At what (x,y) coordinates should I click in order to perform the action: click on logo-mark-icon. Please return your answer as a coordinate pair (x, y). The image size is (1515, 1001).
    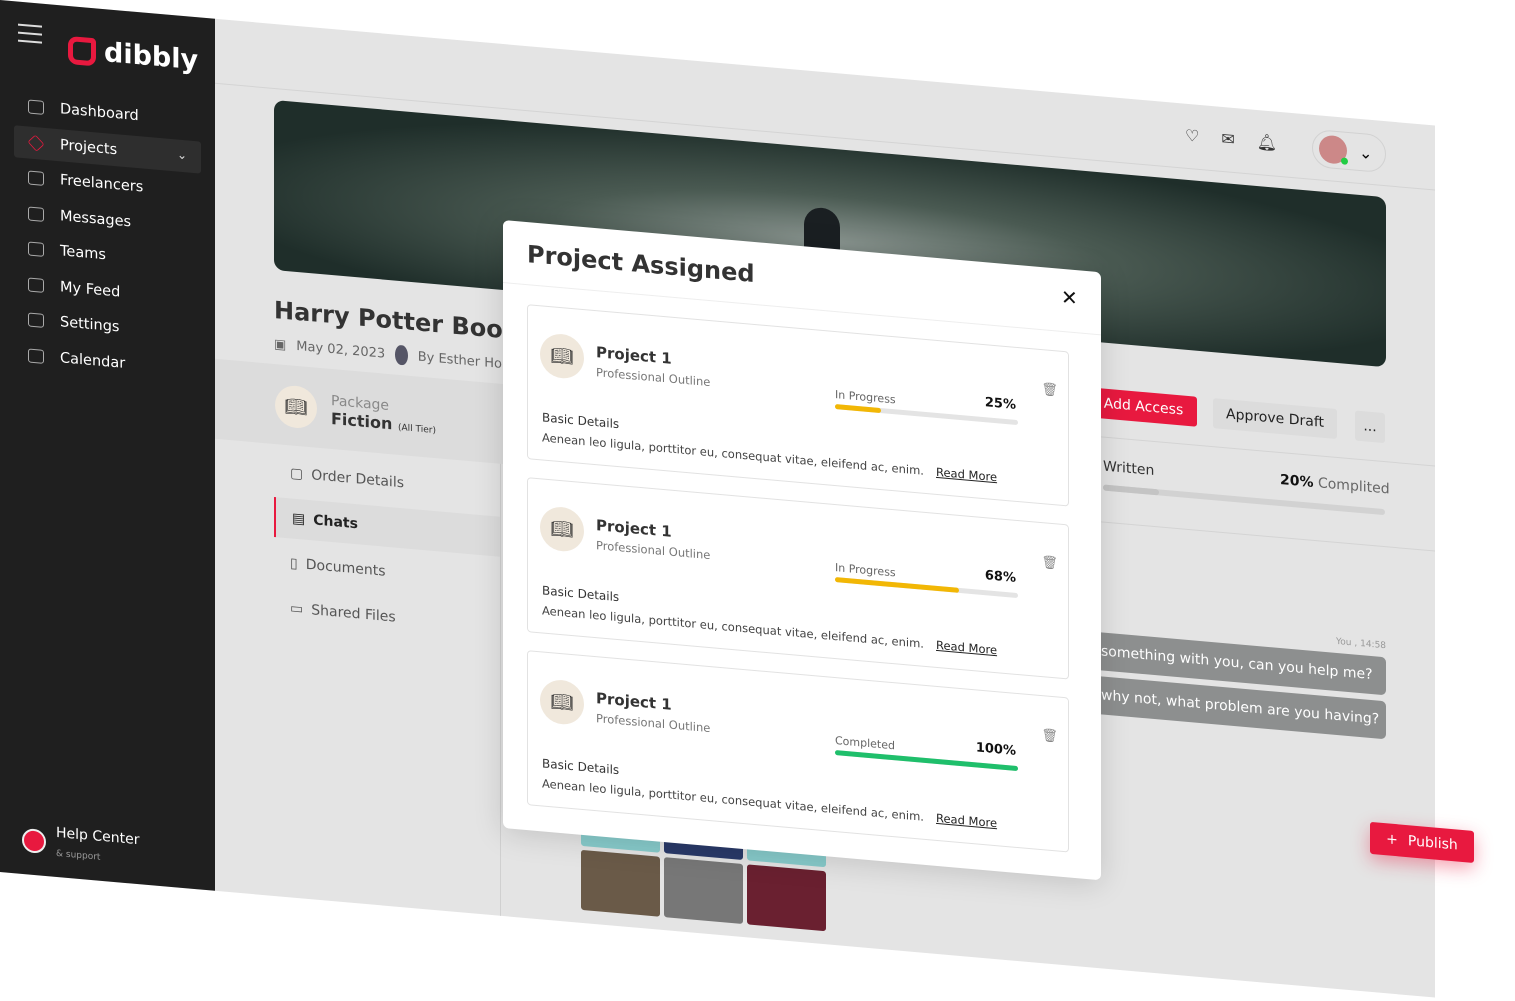
    Looking at the image, I should click on (82, 50).